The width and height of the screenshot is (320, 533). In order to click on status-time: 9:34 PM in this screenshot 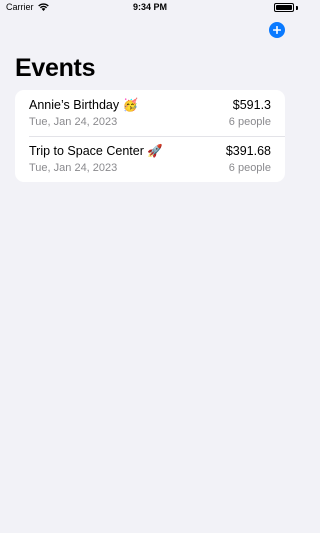, I will do `click(149, 7)`.